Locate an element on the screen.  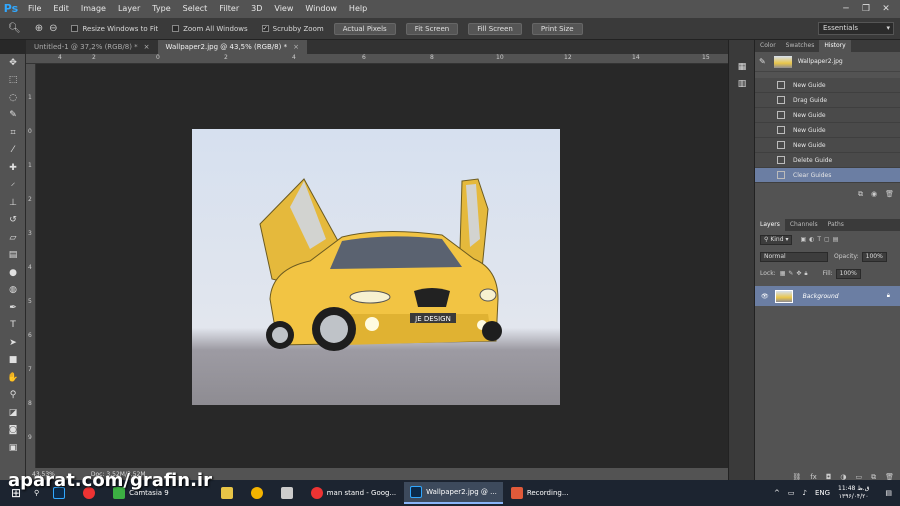
zoom-tool-icon: ⚲ is located at coordinates (13, 396).